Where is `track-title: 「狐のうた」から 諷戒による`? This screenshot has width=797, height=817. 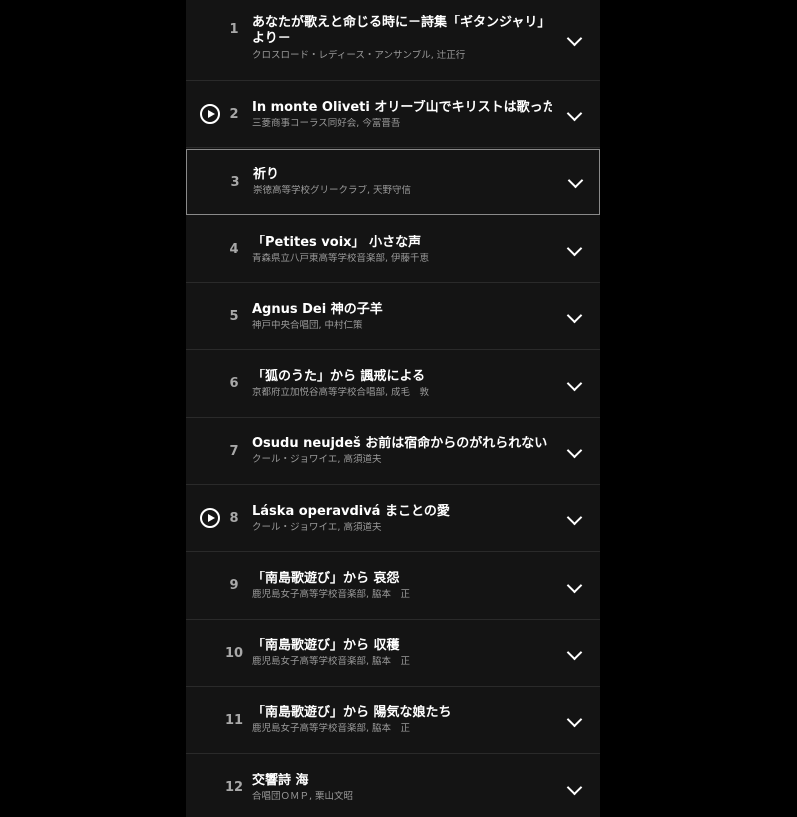
track-title: 「狐のうた」から 諷戒による is located at coordinates (339, 376).